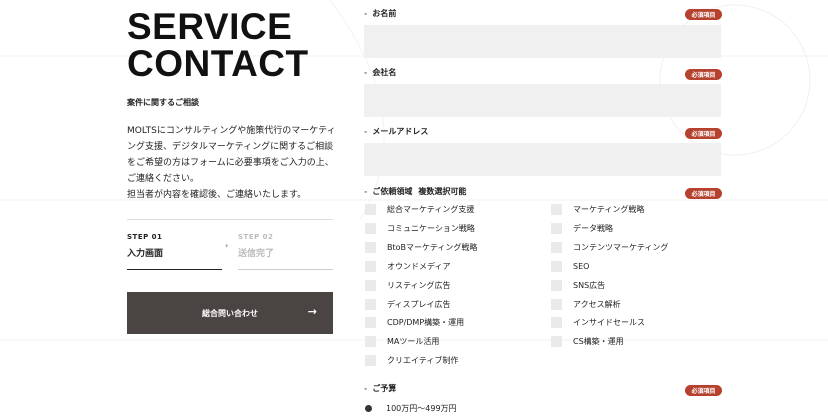  I want to click on email-label: - メールアドレス, so click(396, 131).